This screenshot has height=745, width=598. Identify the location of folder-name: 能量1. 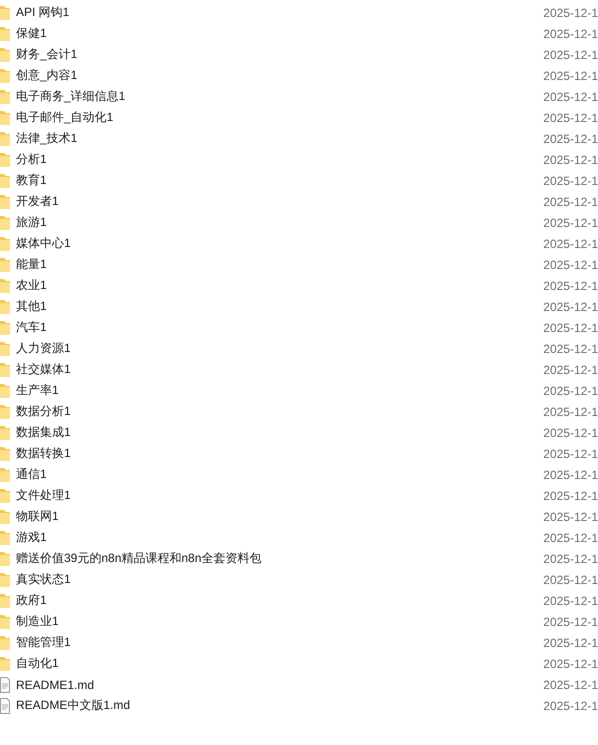
(280, 264).